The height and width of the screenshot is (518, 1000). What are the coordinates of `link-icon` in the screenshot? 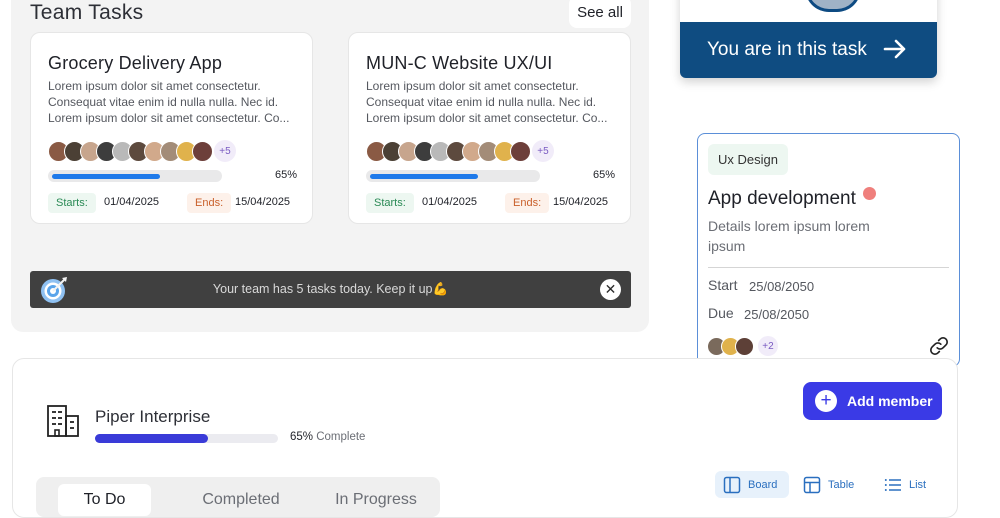 It's located at (939, 346).